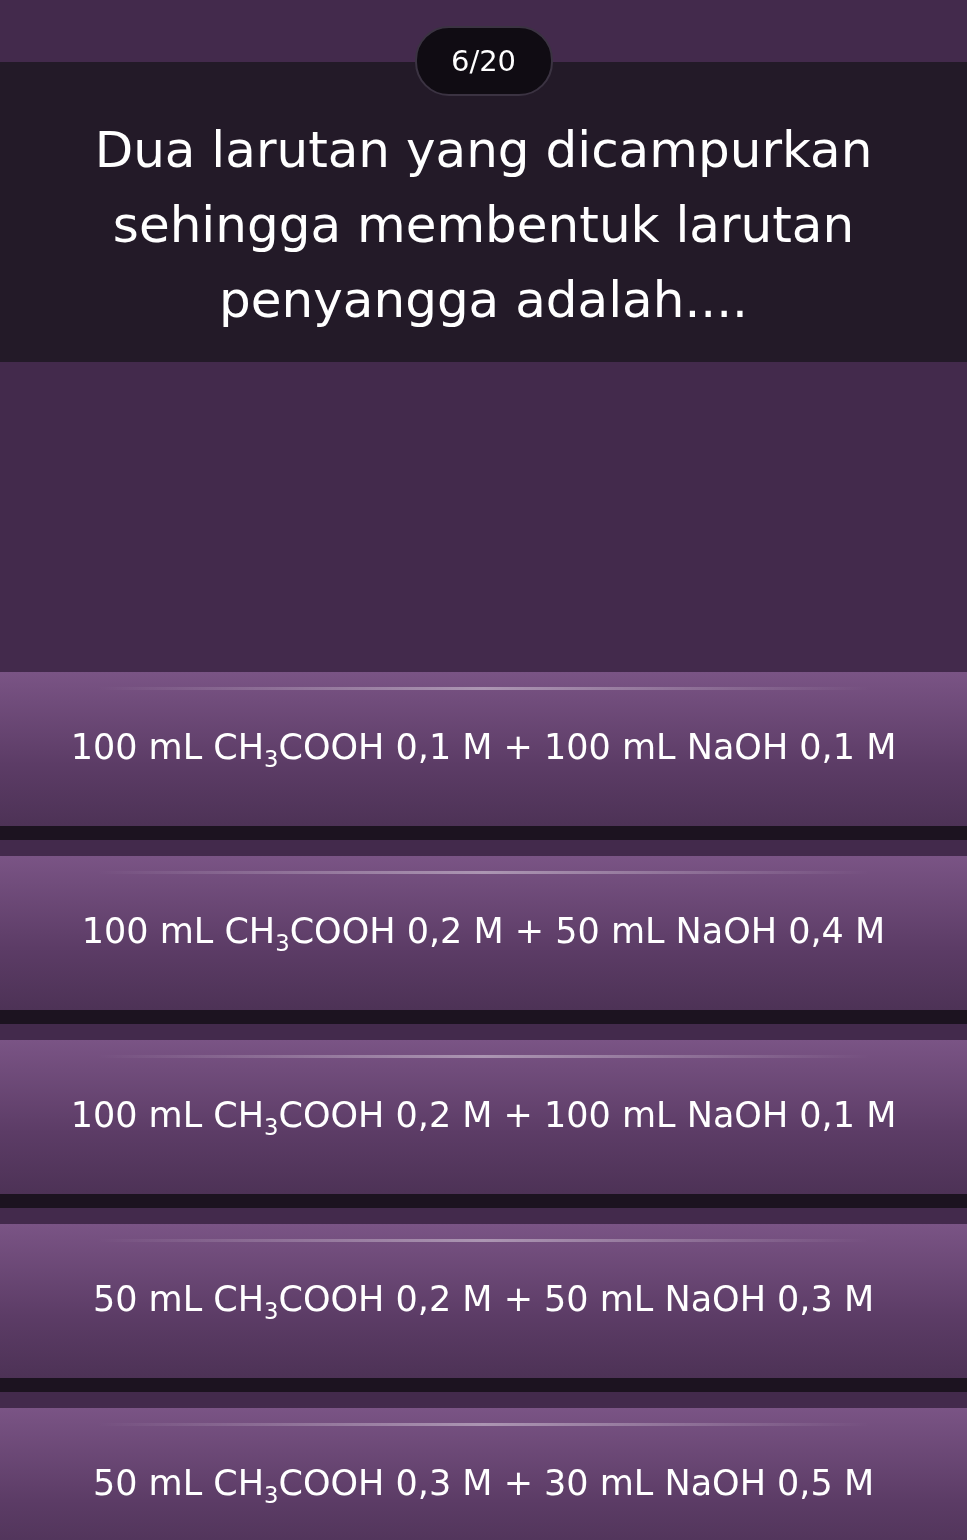 This screenshot has width=967, height=1540. Describe the element at coordinates (483, 940) in the screenshot. I see `answer-option: 100 mL CH$_{3}$COOH 0,2 M + 50 mL NaOH 0,4 M` at that location.